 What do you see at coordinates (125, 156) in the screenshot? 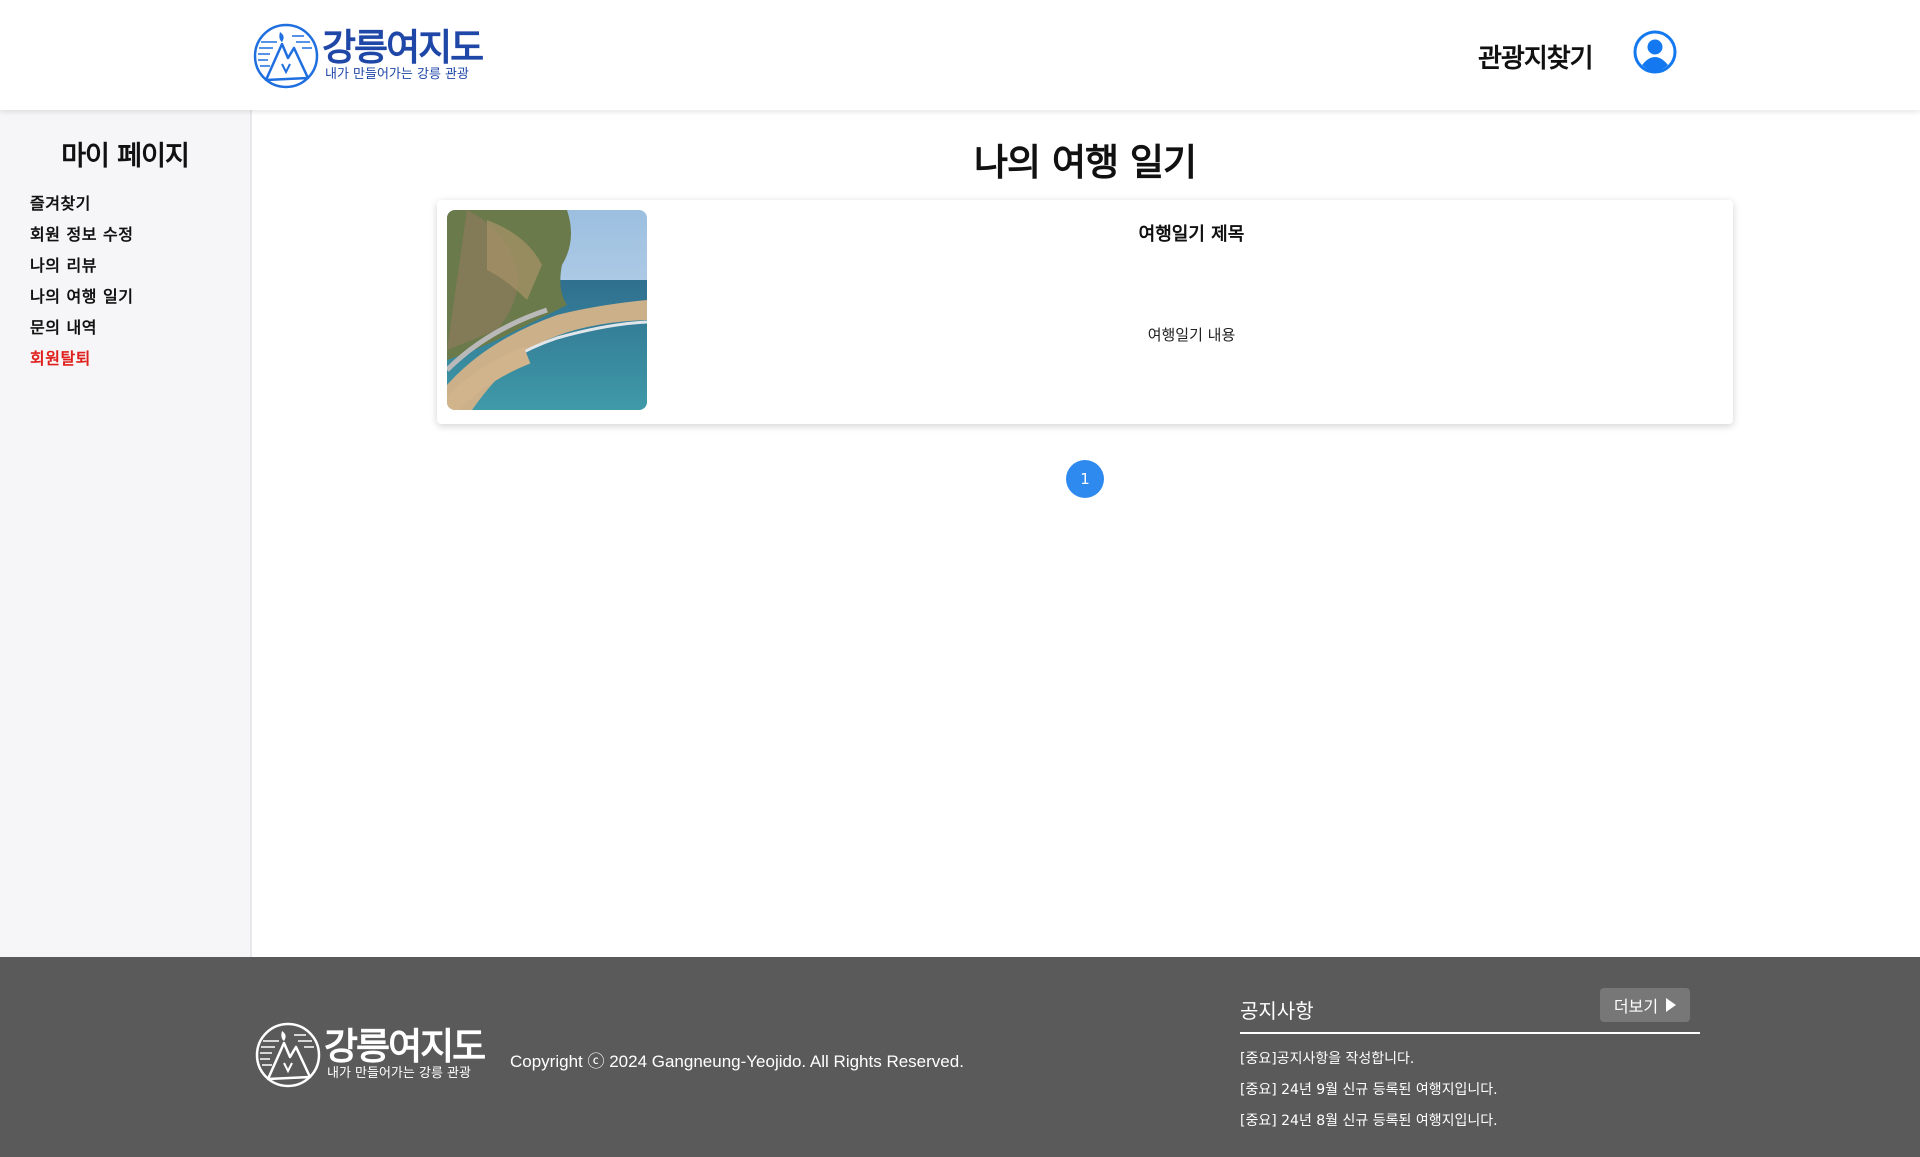
I see `sidebar-title: 마이 페이지` at bounding box center [125, 156].